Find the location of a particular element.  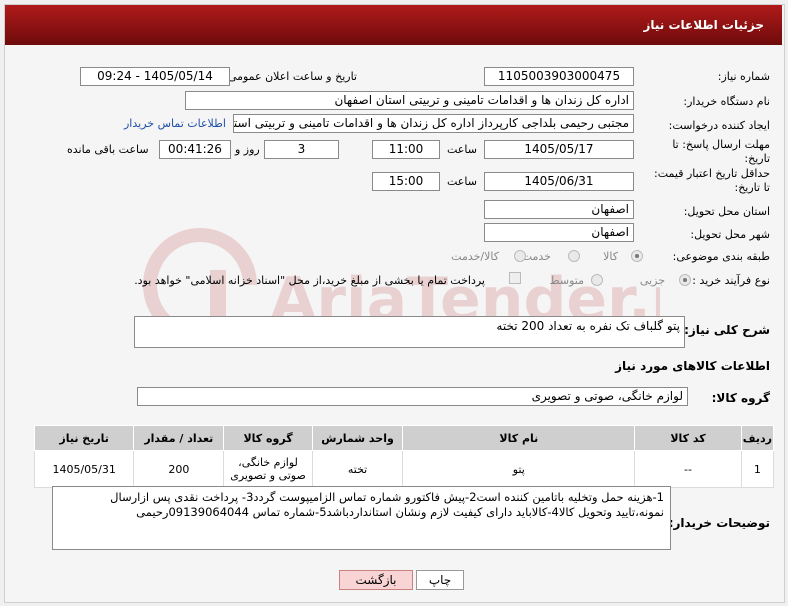

cell-item-group: لوازم خانگی، صوتی و تصویری is located at coordinates (268, 469).